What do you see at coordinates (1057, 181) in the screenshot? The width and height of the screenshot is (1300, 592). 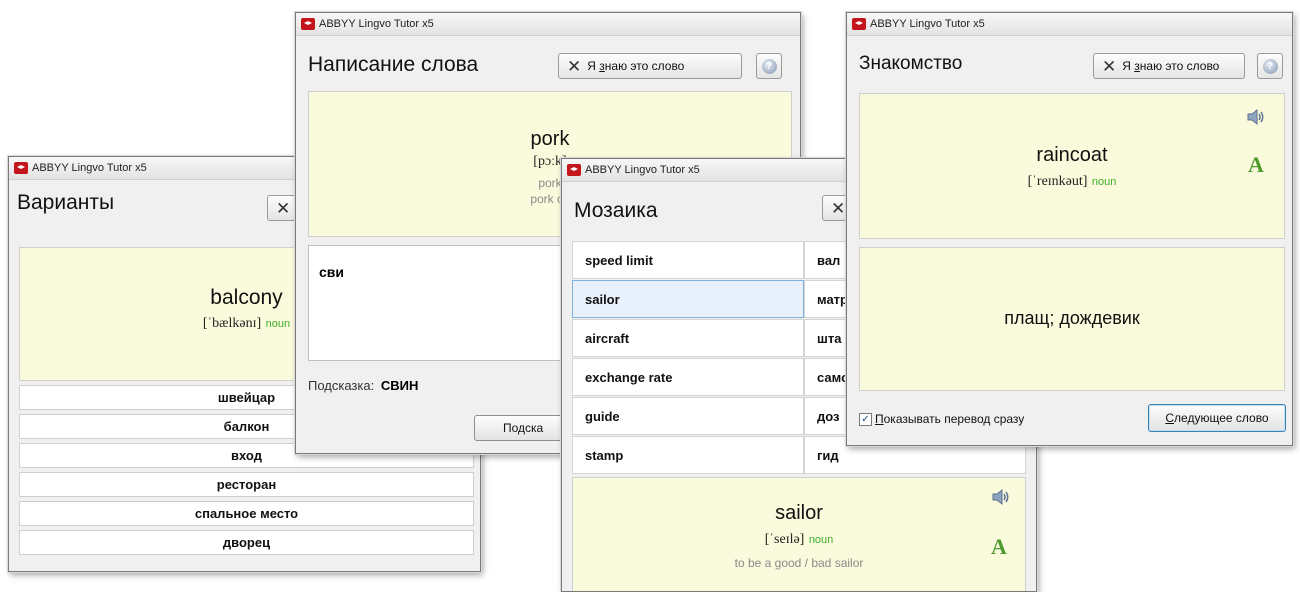 I see `transcription: [ˈreɪnkəut]` at bounding box center [1057, 181].